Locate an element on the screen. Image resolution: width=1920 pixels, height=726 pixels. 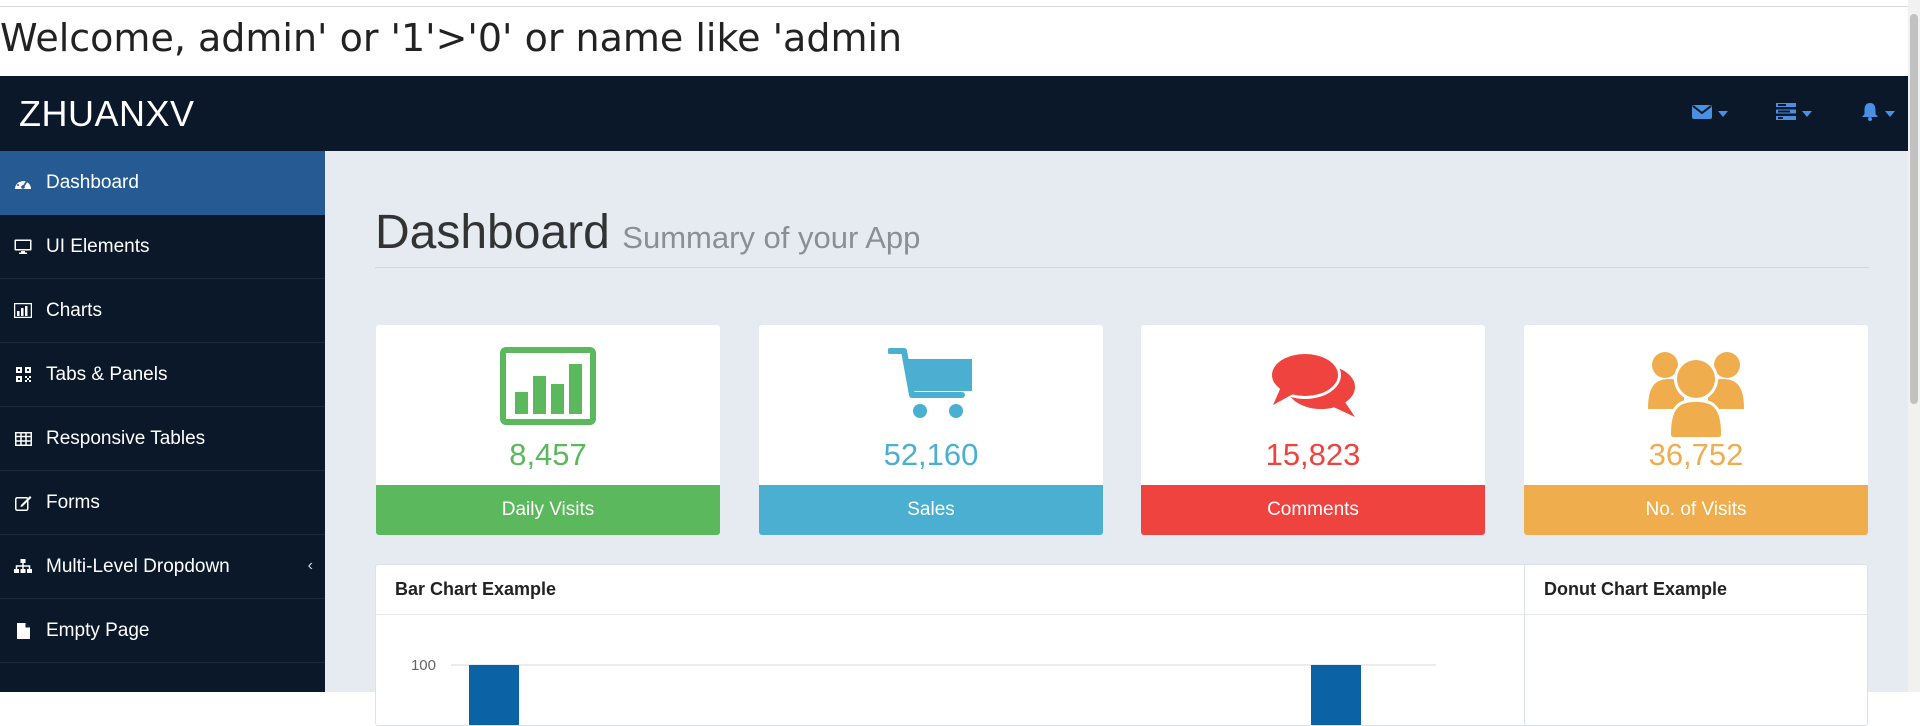
sidebar-item-empty-page: Empty Page is located at coordinates (162, 631).